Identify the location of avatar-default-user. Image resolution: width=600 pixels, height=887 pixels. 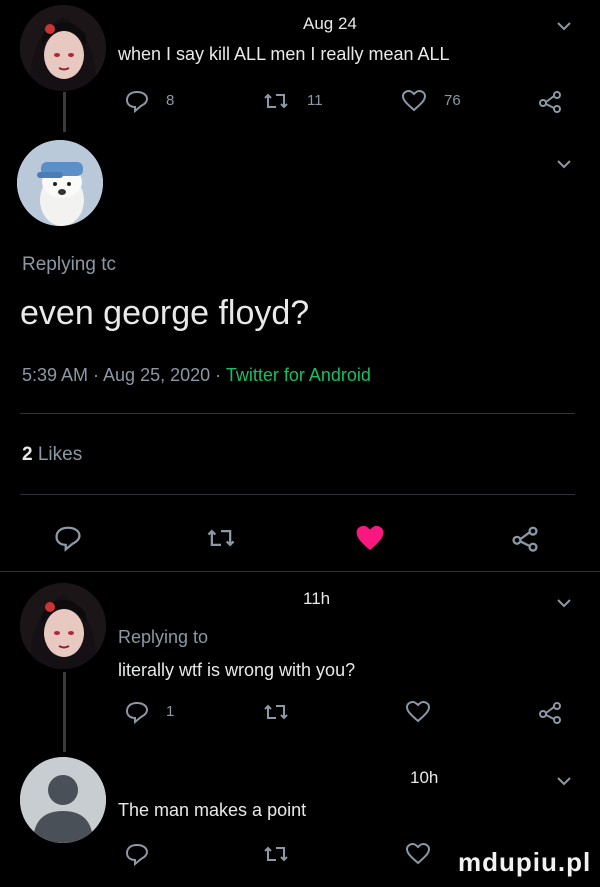
(63, 800).